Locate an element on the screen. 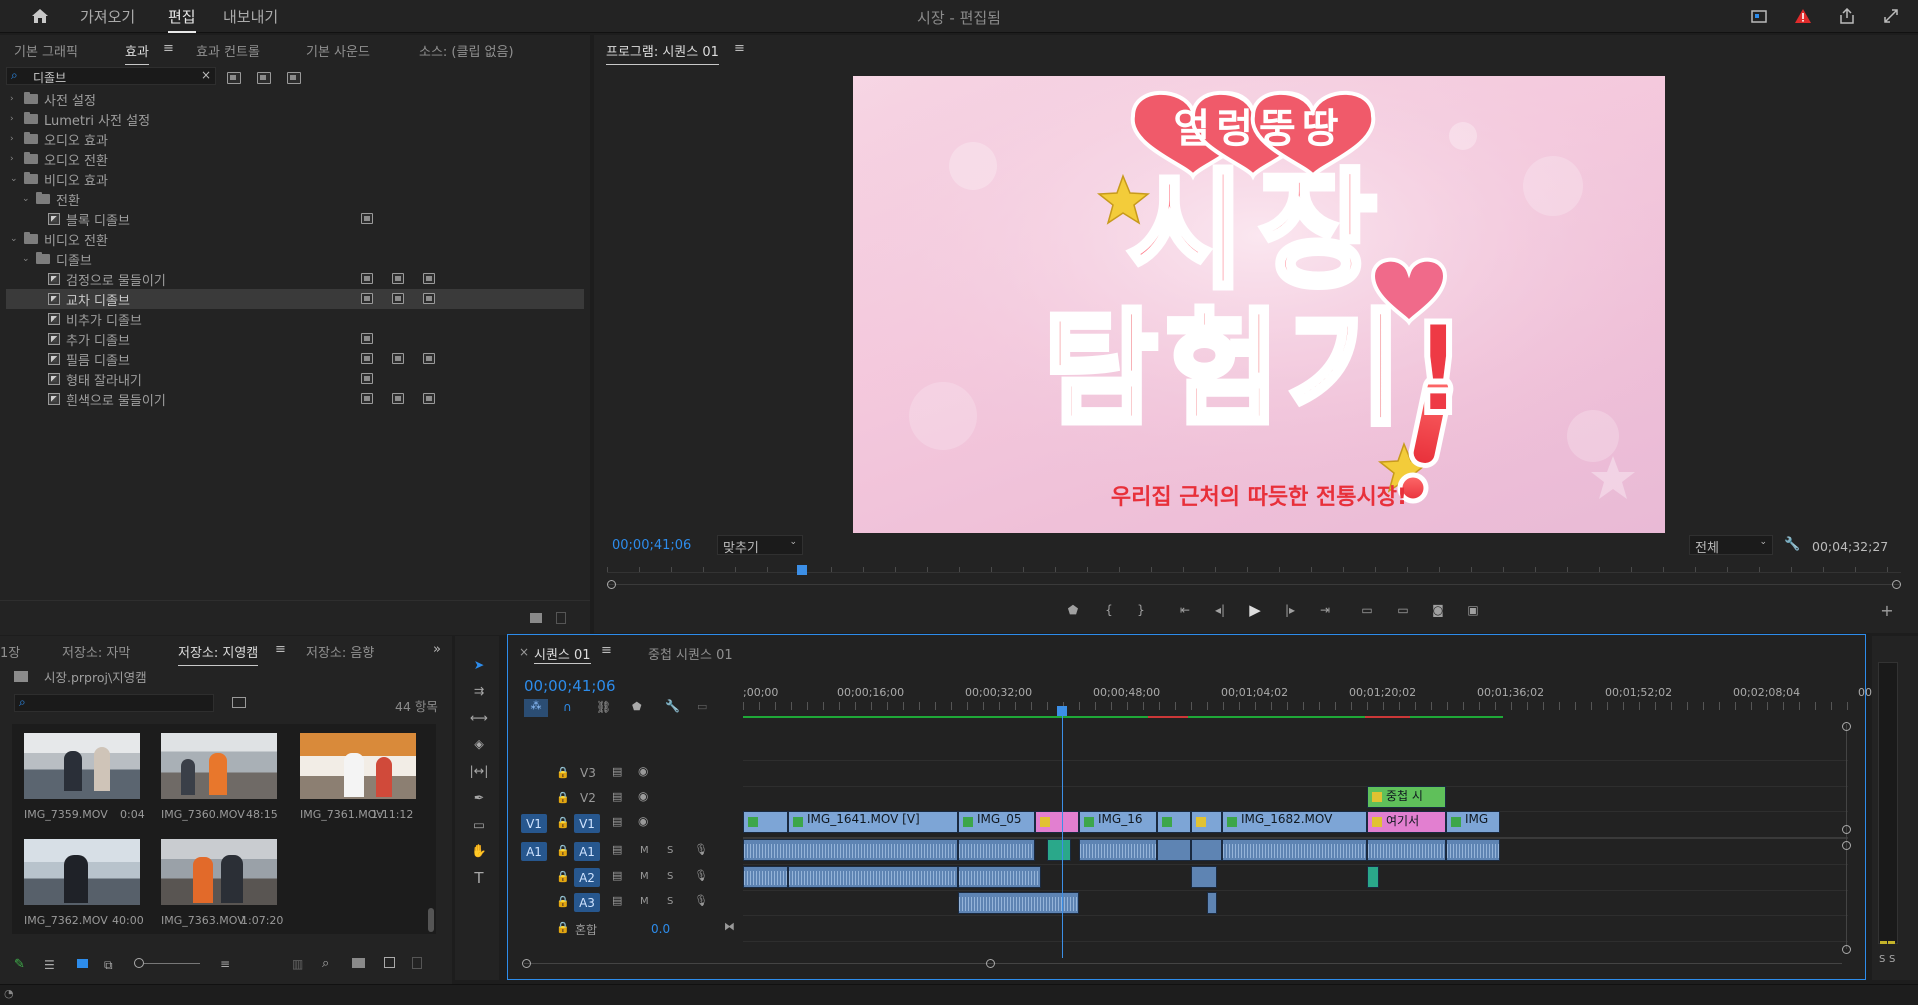  track-a3-label: A3 is located at coordinates (587, 902).